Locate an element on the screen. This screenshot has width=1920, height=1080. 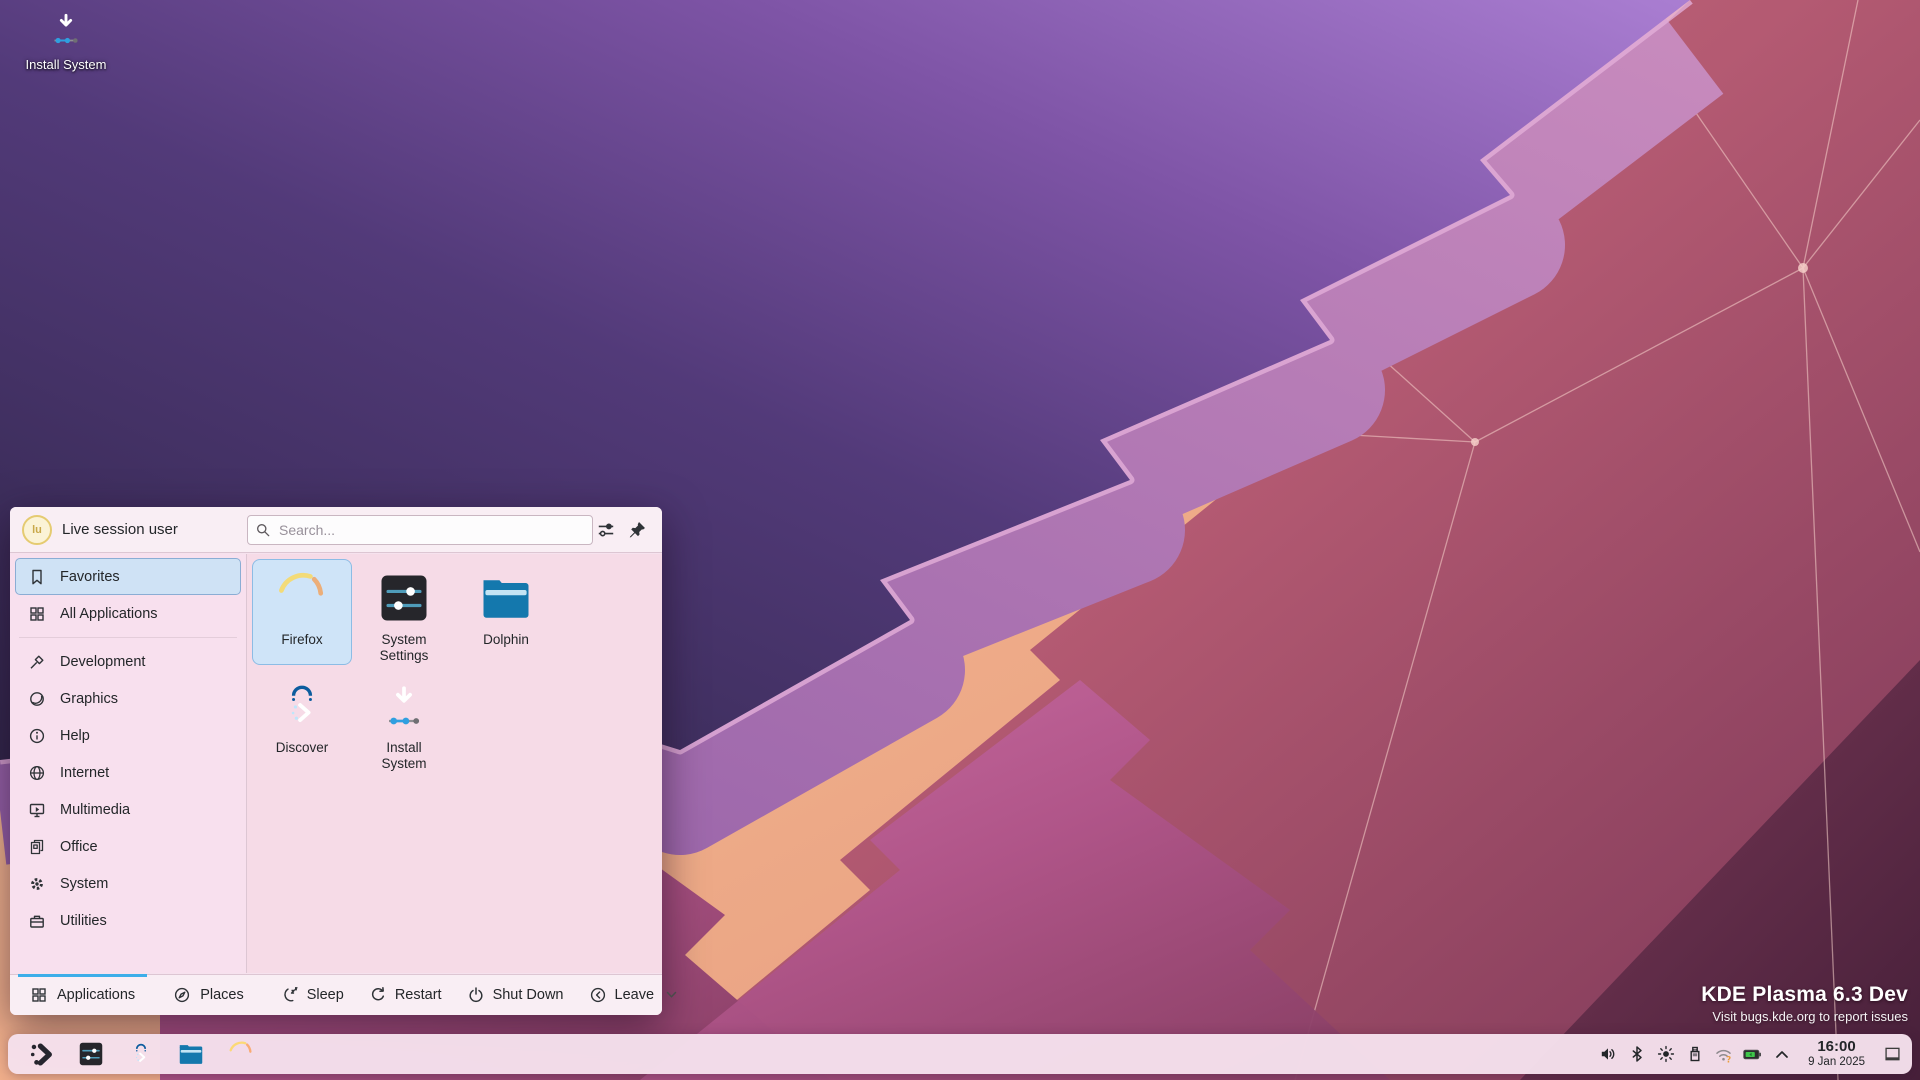
sidebar-item-favorites: Favorites is located at coordinates (128, 576).